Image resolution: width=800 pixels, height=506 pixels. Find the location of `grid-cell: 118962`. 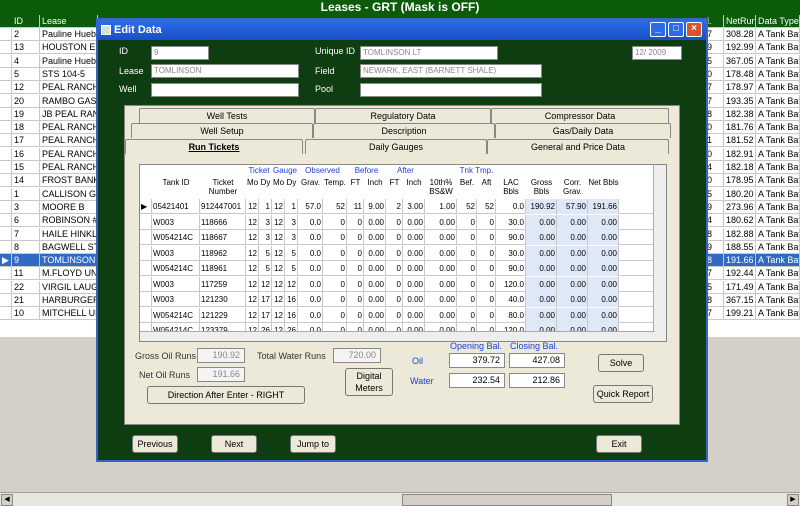

grid-cell: 118962 is located at coordinates (223, 253).